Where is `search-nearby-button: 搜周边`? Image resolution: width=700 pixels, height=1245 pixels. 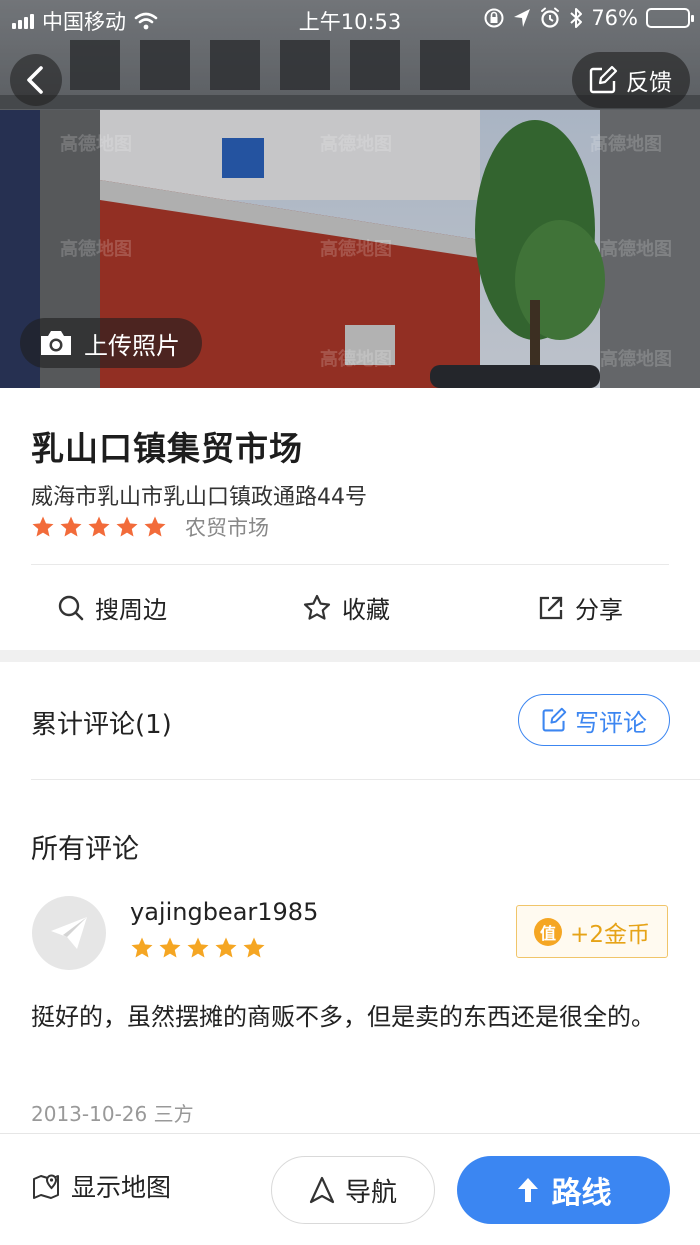
search-nearby-button: 搜周边 is located at coordinates (112, 607).